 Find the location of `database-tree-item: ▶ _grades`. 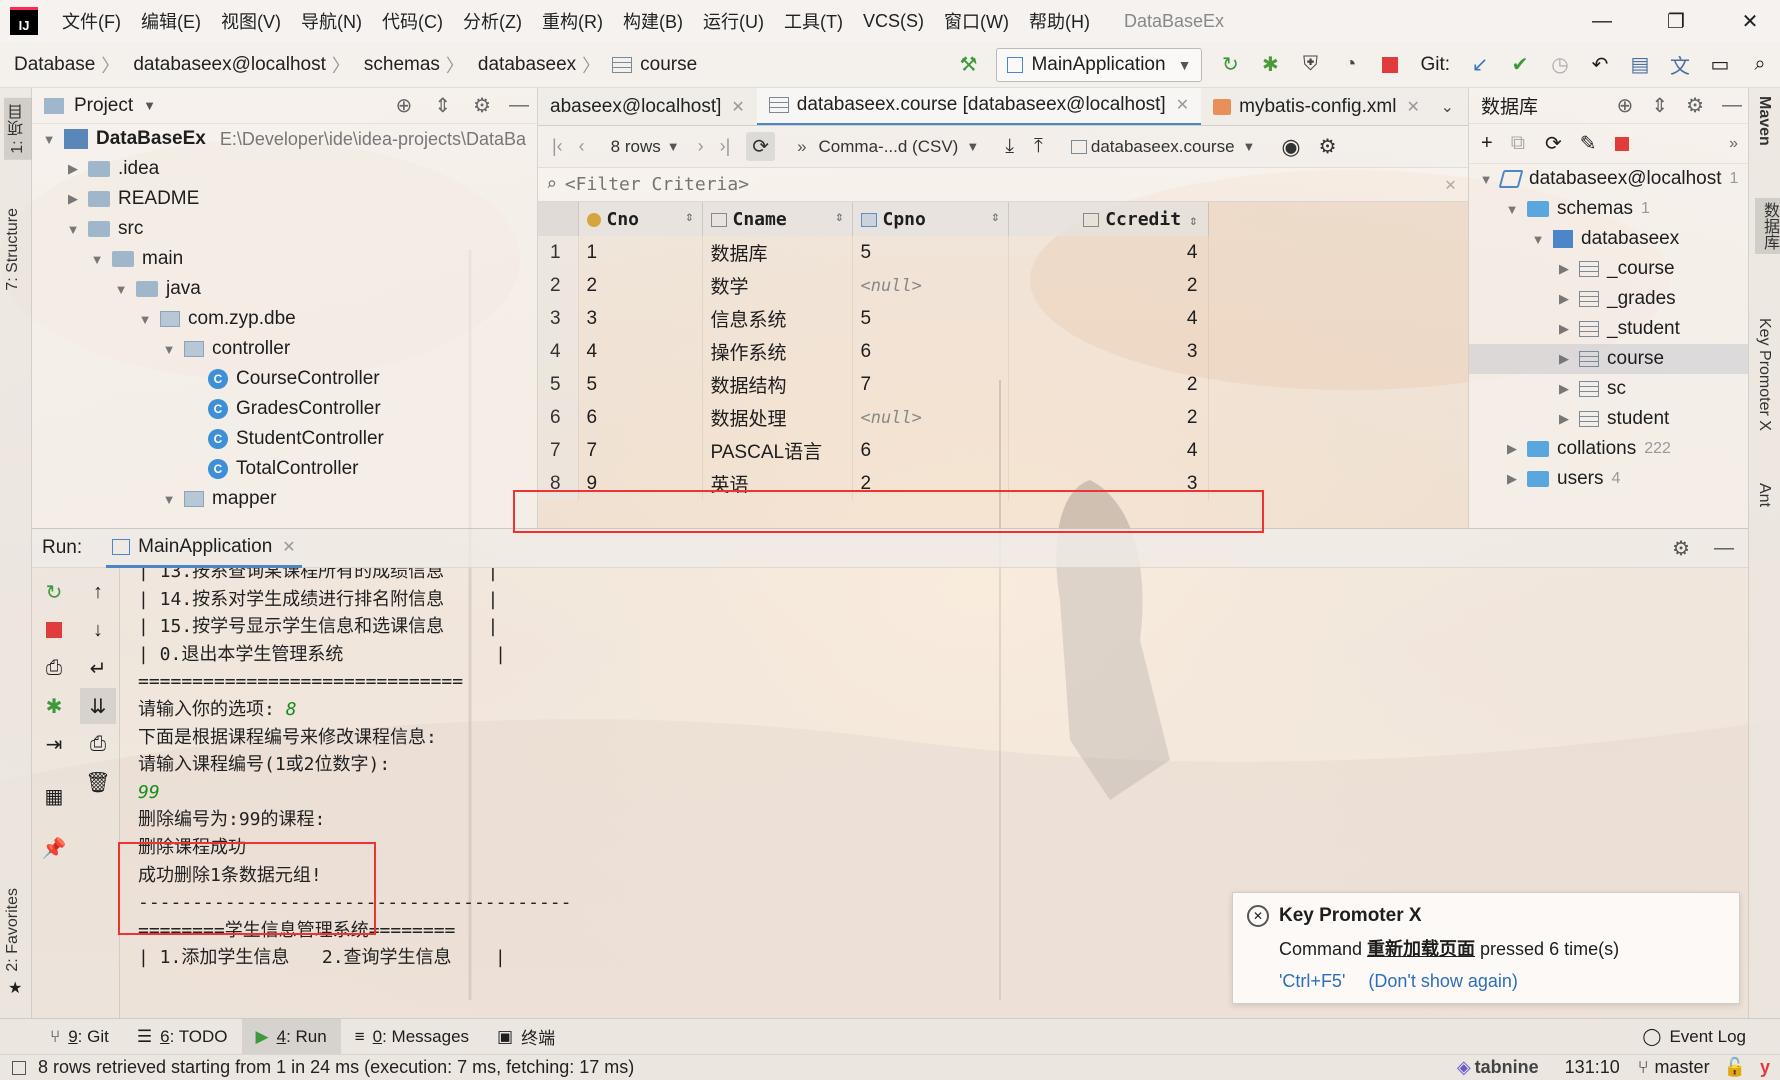

database-tree-item: ▶ _grades is located at coordinates (1608, 299).